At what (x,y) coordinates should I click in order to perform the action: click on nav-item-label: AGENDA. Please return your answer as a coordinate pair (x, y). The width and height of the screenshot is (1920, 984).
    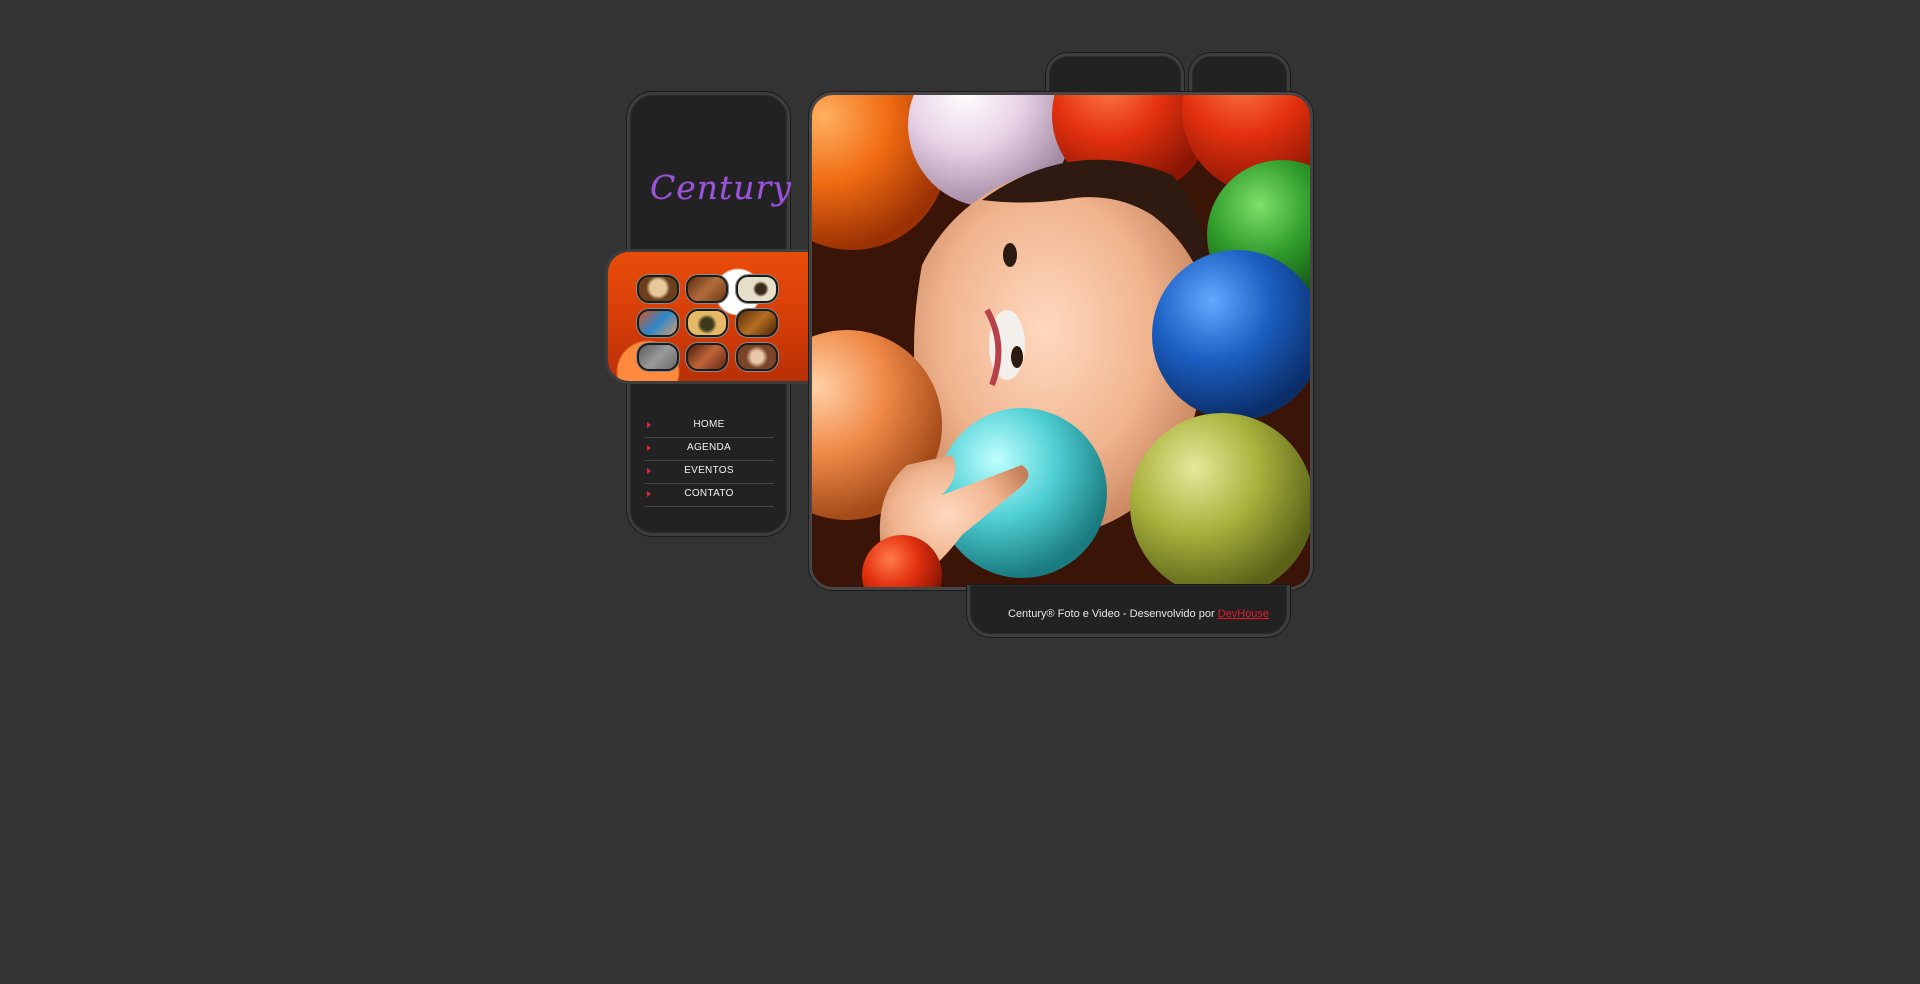
    Looking at the image, I should click on (709, 447).